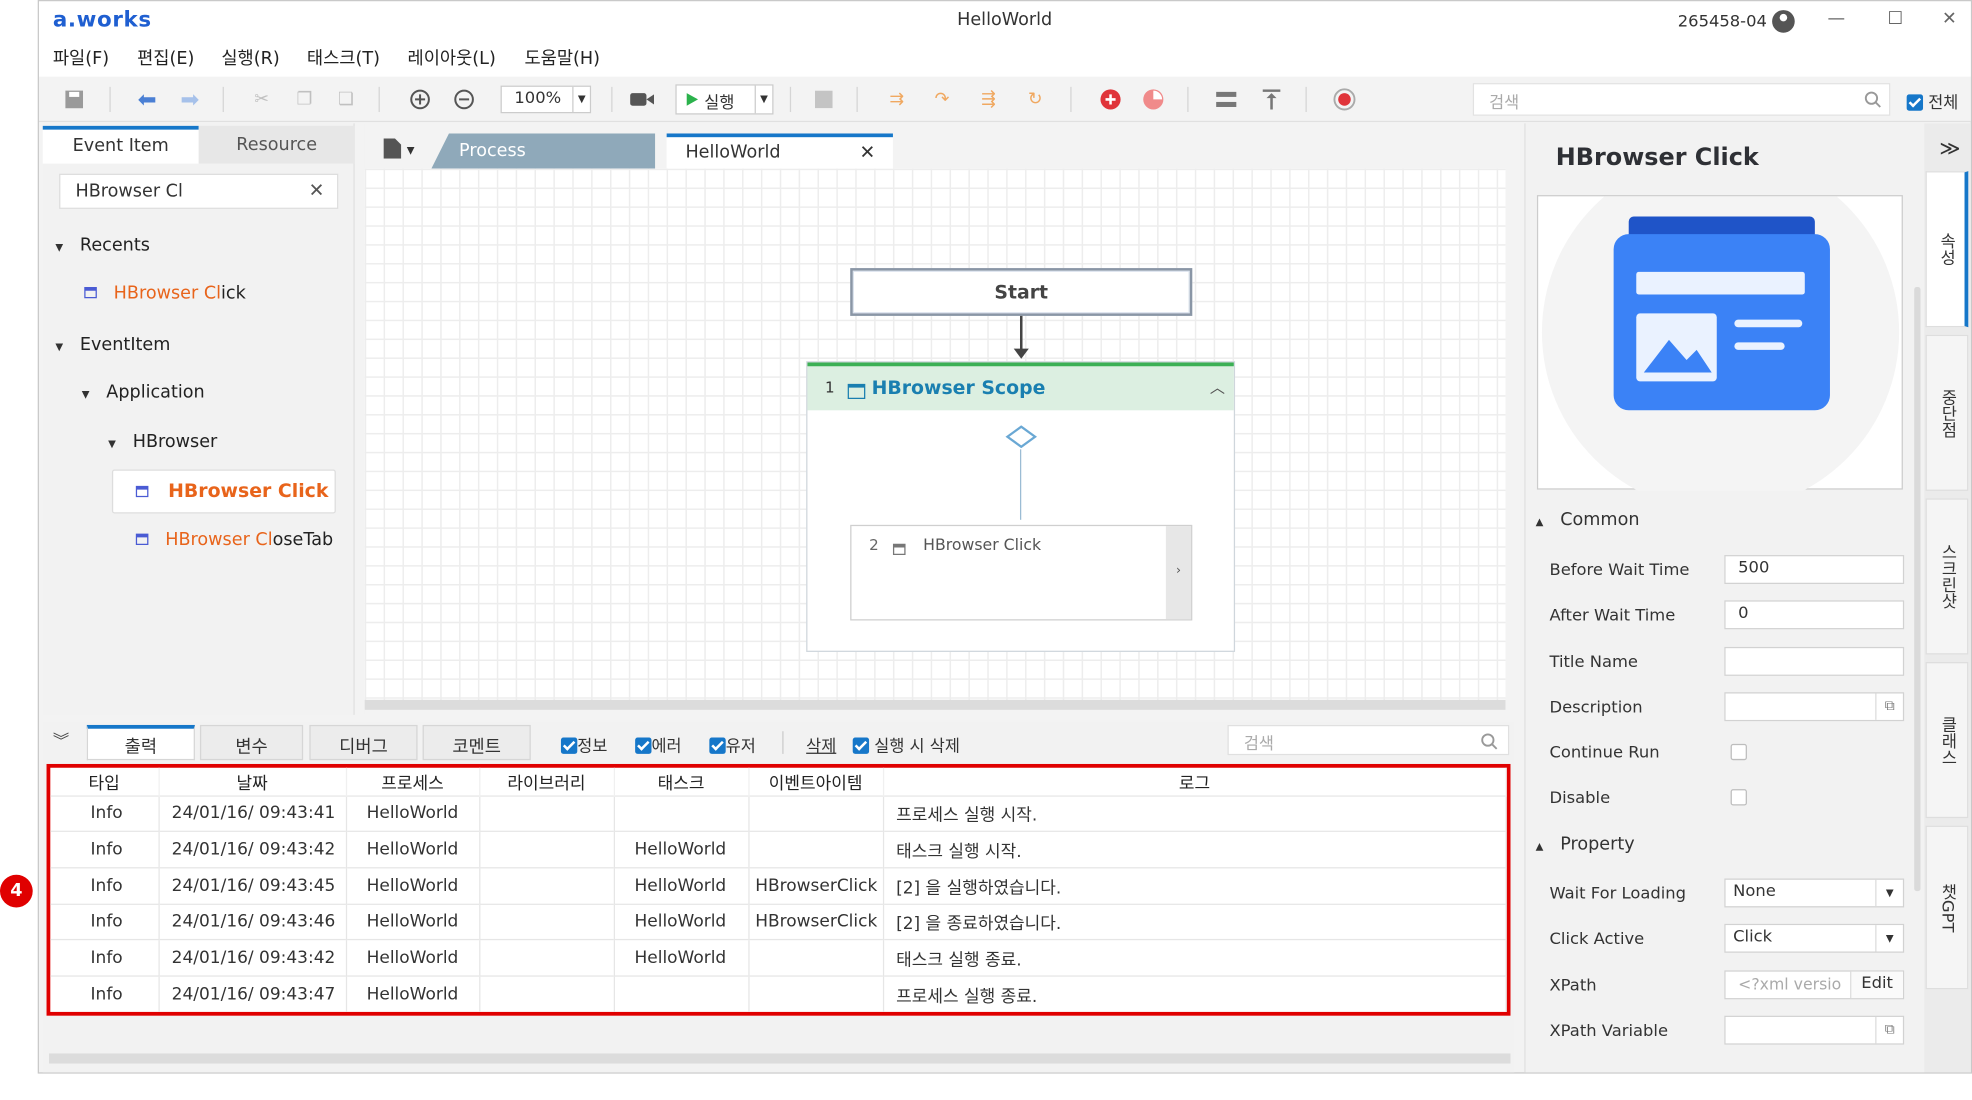 The width and height of the screenshot is (1972, 1100). What do you see at coordinates (1226, 99) in the screenshot?
I see `align-center-icon` at bounding box center [1226, 99].